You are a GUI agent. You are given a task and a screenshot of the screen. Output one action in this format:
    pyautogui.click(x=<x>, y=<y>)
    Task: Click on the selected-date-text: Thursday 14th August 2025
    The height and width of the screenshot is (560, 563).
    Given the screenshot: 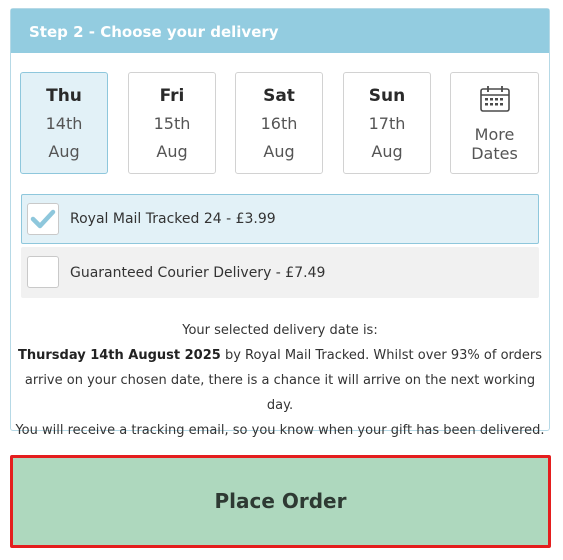 What is the action you would take?
    pyautogui.click(x=119, y=355)
    